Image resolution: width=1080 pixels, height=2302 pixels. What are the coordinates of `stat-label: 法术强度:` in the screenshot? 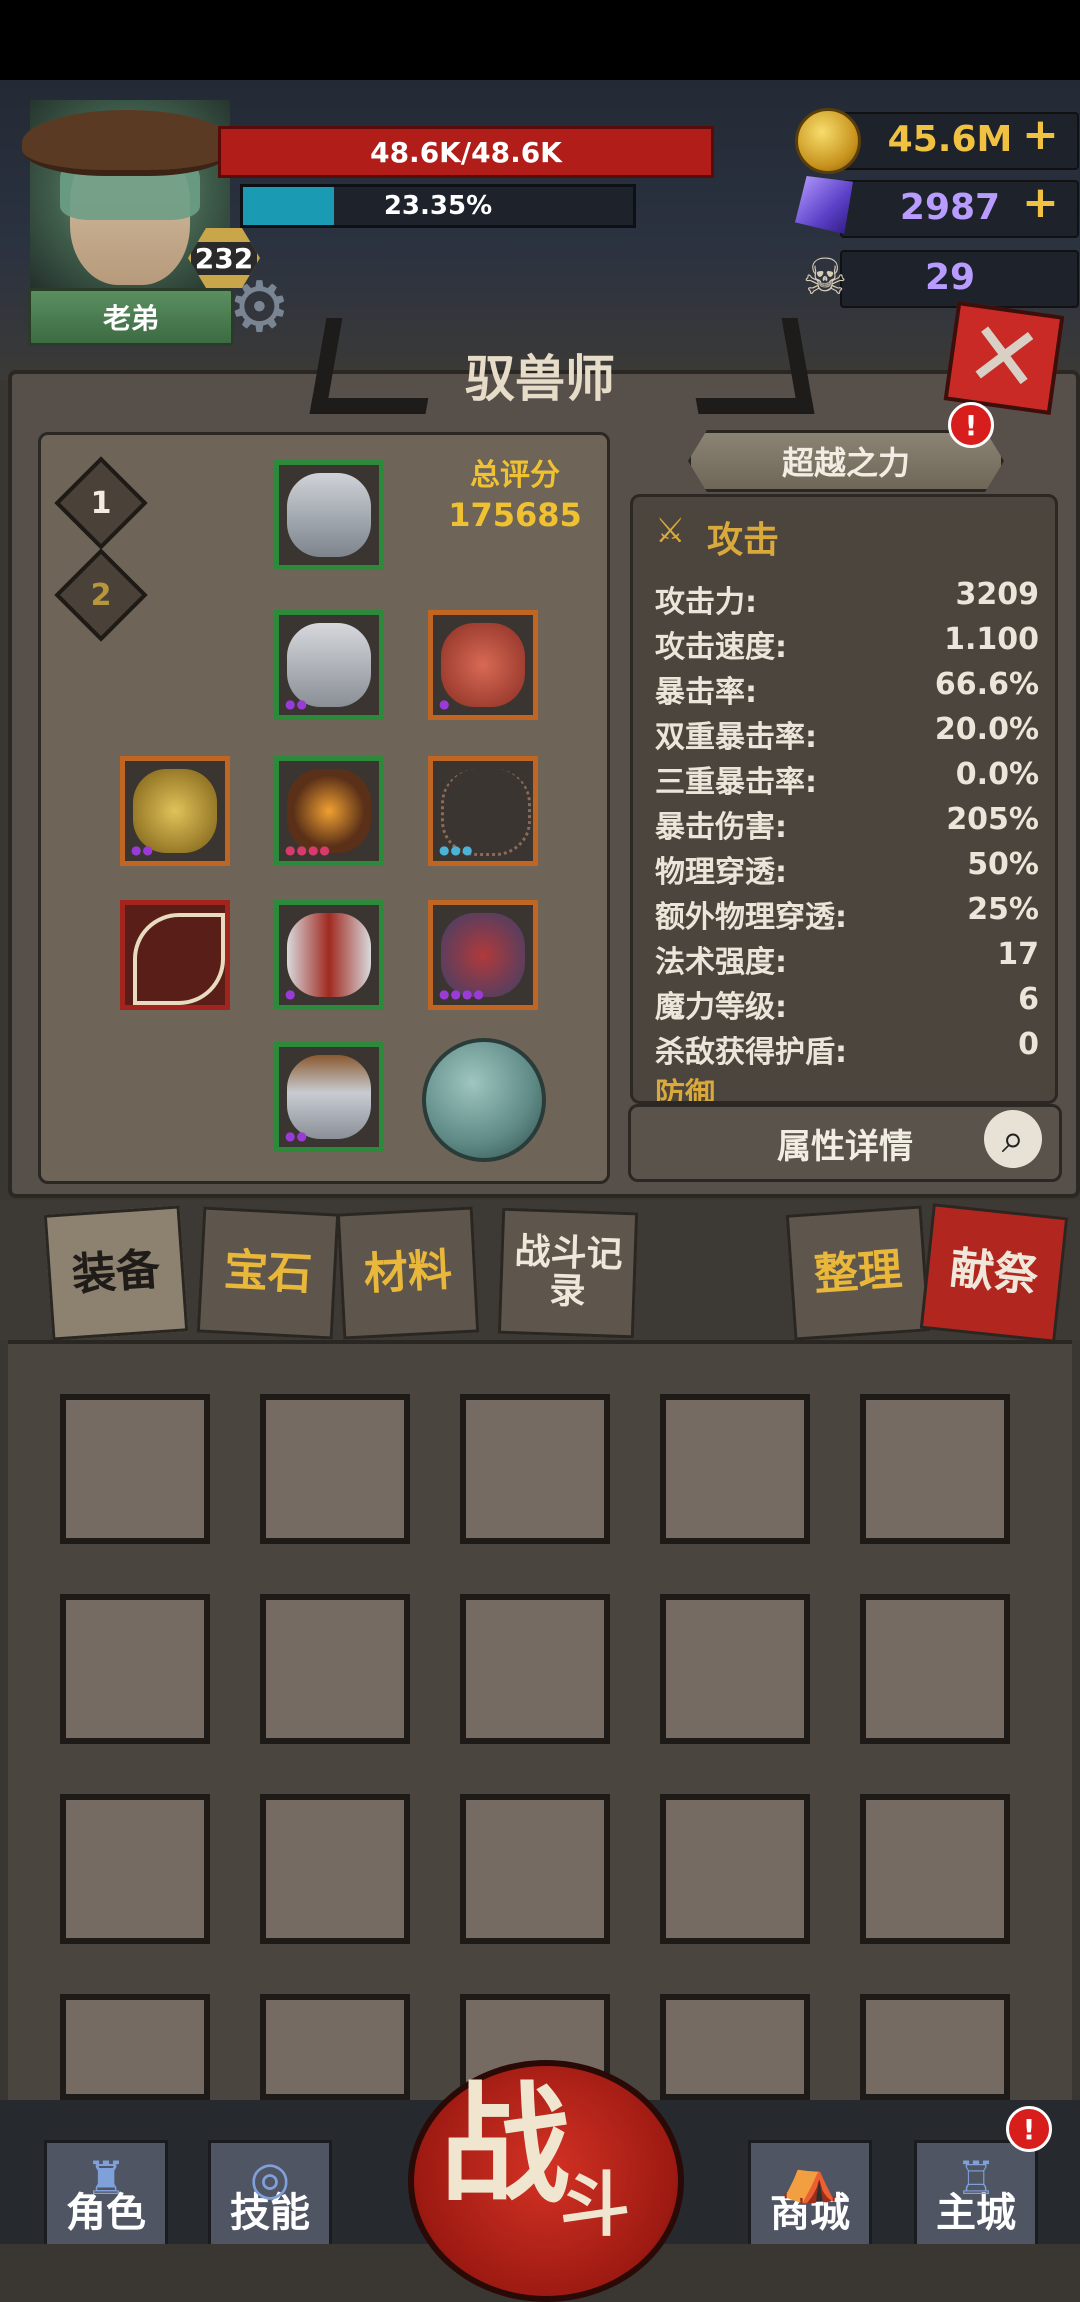 It's located at (721, 962).